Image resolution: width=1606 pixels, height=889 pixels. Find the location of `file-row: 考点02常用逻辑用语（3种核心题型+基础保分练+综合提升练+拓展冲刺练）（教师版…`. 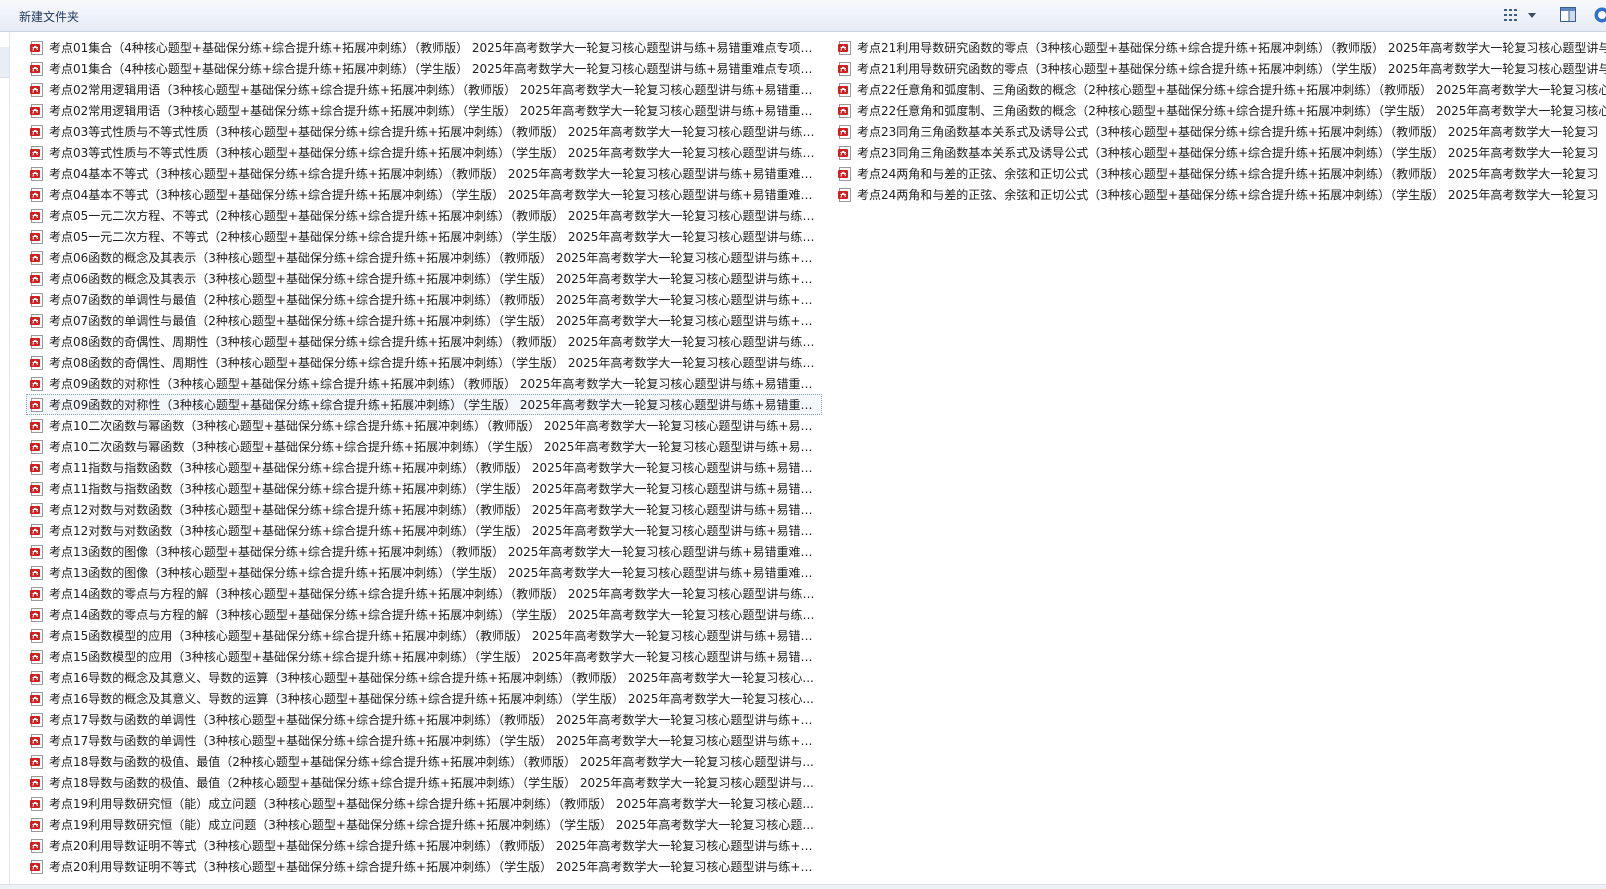

file-row: 考点02常用逻辑用语（3种核心题型+基础保分练+综合提升练+拓展冲刺练）（教师版… is located at coordinates (424, 89).